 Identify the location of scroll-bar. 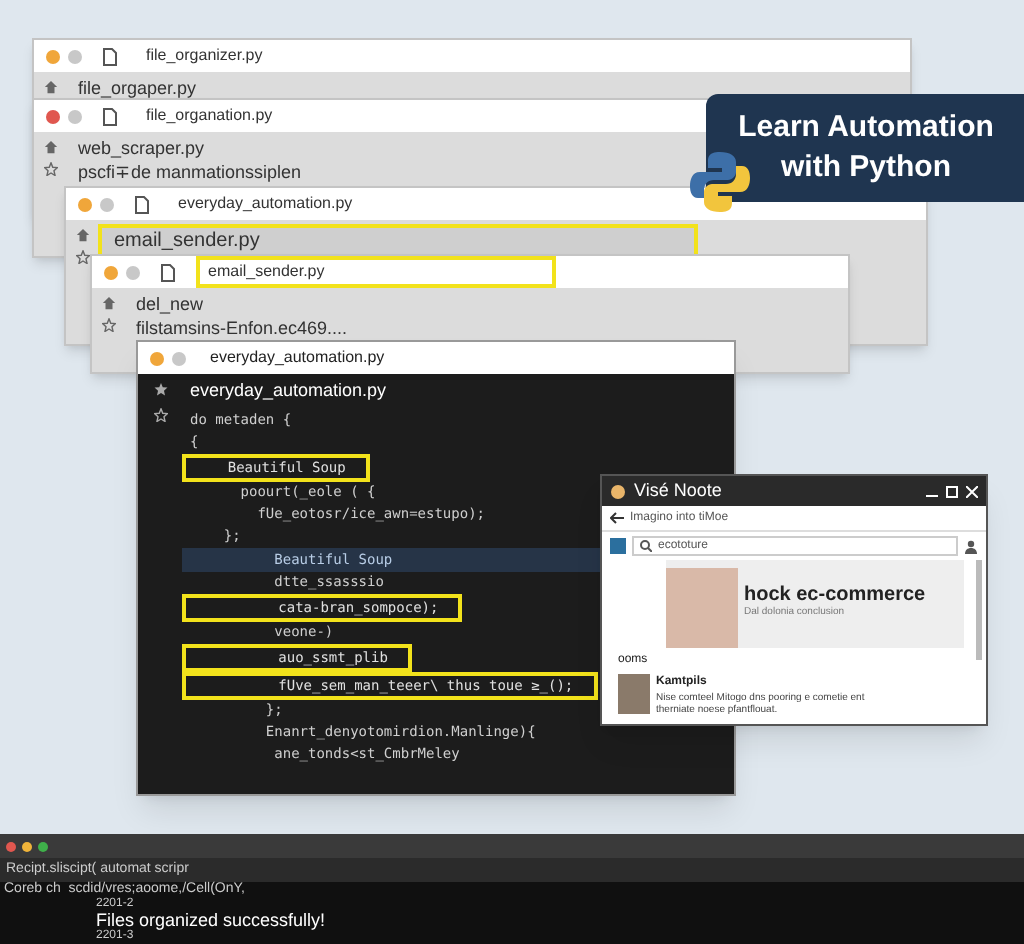
(979, 610).